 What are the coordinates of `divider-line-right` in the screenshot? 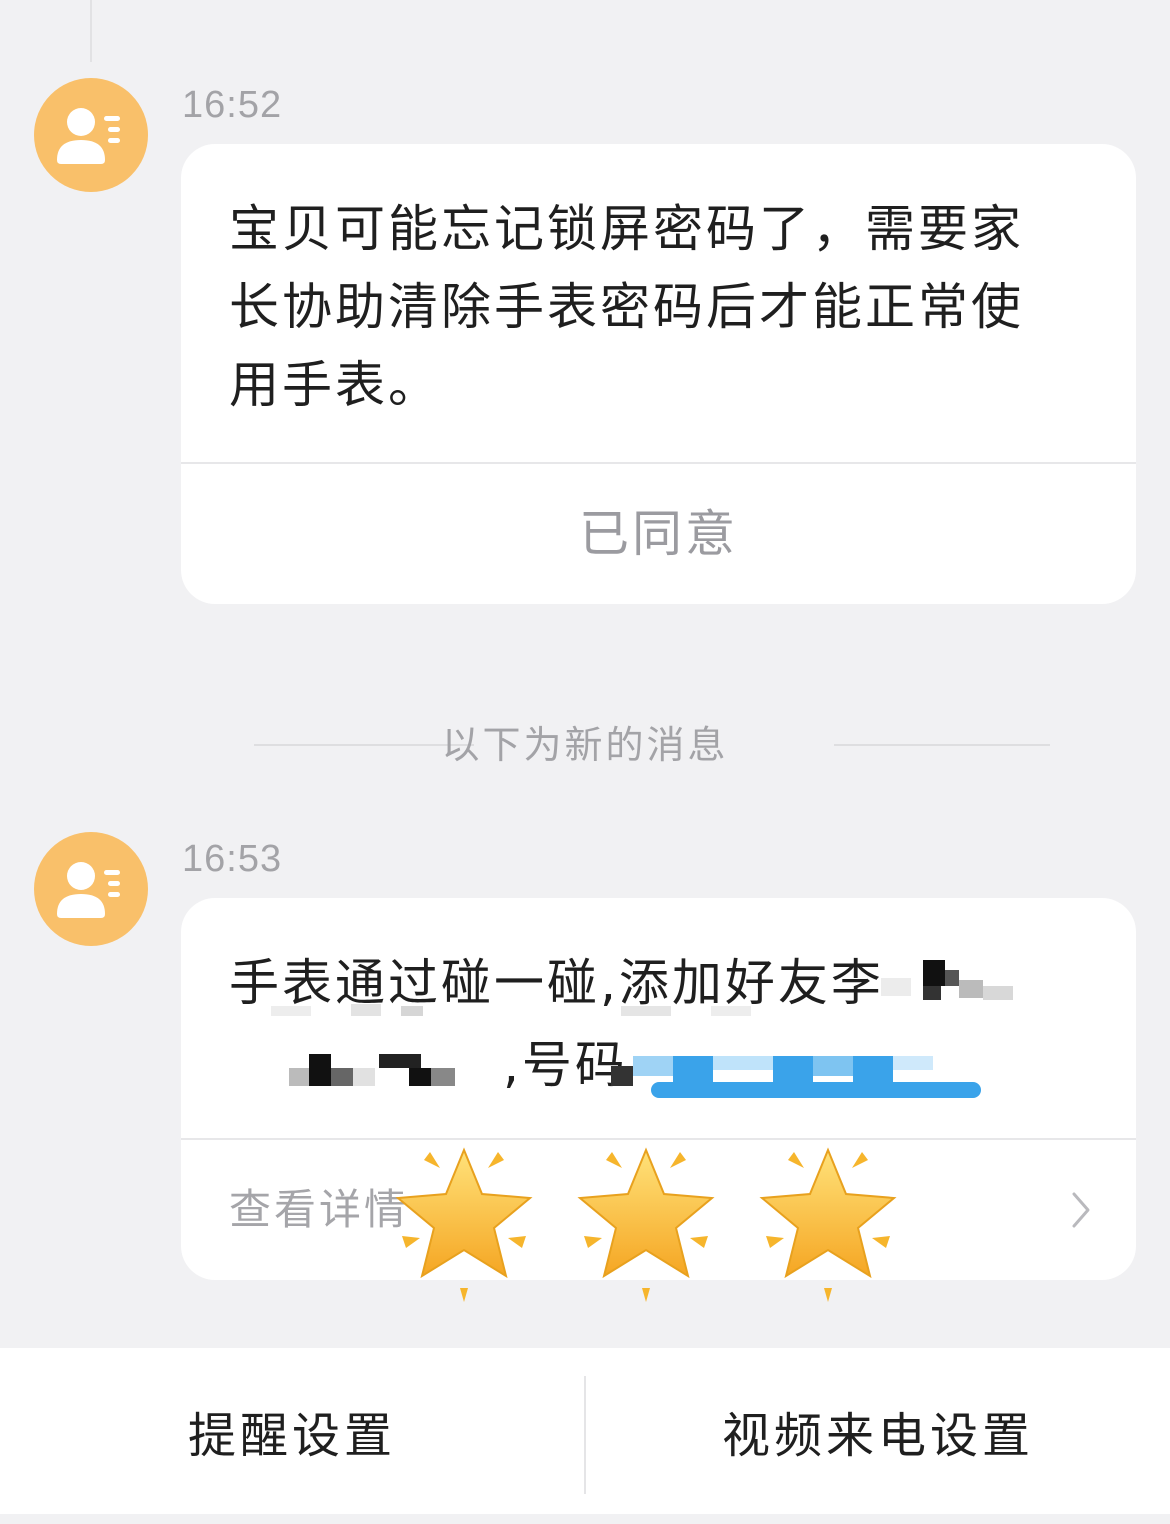 It's located at (942, 745).